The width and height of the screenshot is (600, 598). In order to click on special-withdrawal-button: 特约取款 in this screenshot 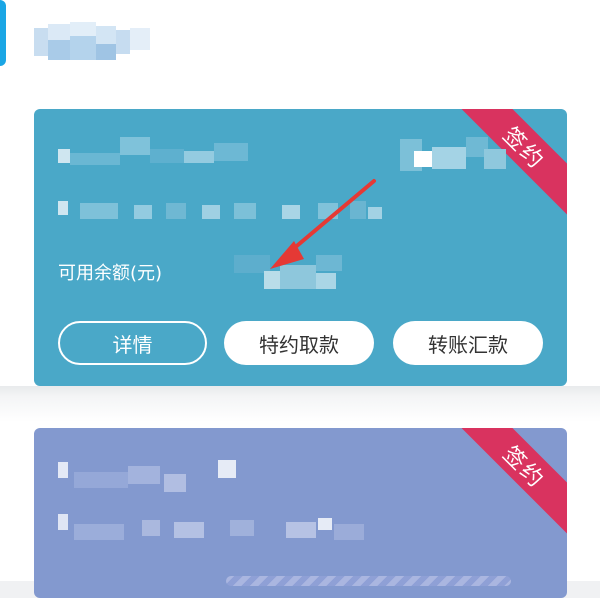, I will do `click(299, 343)`.